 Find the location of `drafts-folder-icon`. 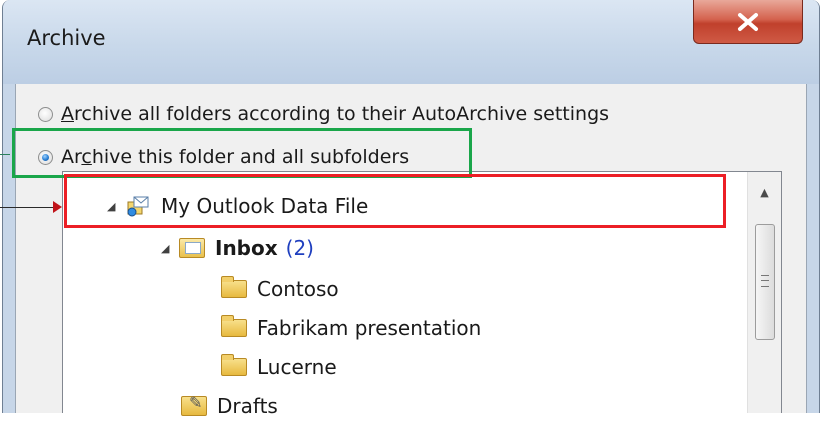

drafts-folder-icon is located at coordinates (194, 404).